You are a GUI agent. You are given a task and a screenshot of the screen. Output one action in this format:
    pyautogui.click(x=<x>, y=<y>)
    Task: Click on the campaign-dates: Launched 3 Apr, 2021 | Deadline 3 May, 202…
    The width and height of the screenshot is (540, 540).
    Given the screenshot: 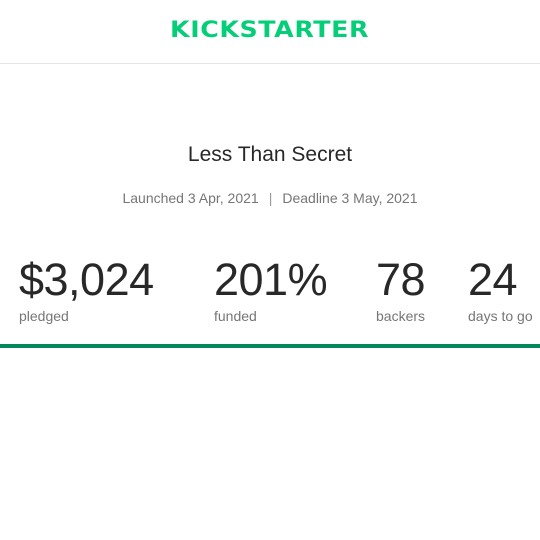 What is the action you would take?
    pyautogui.click(x=270, y=198)
    